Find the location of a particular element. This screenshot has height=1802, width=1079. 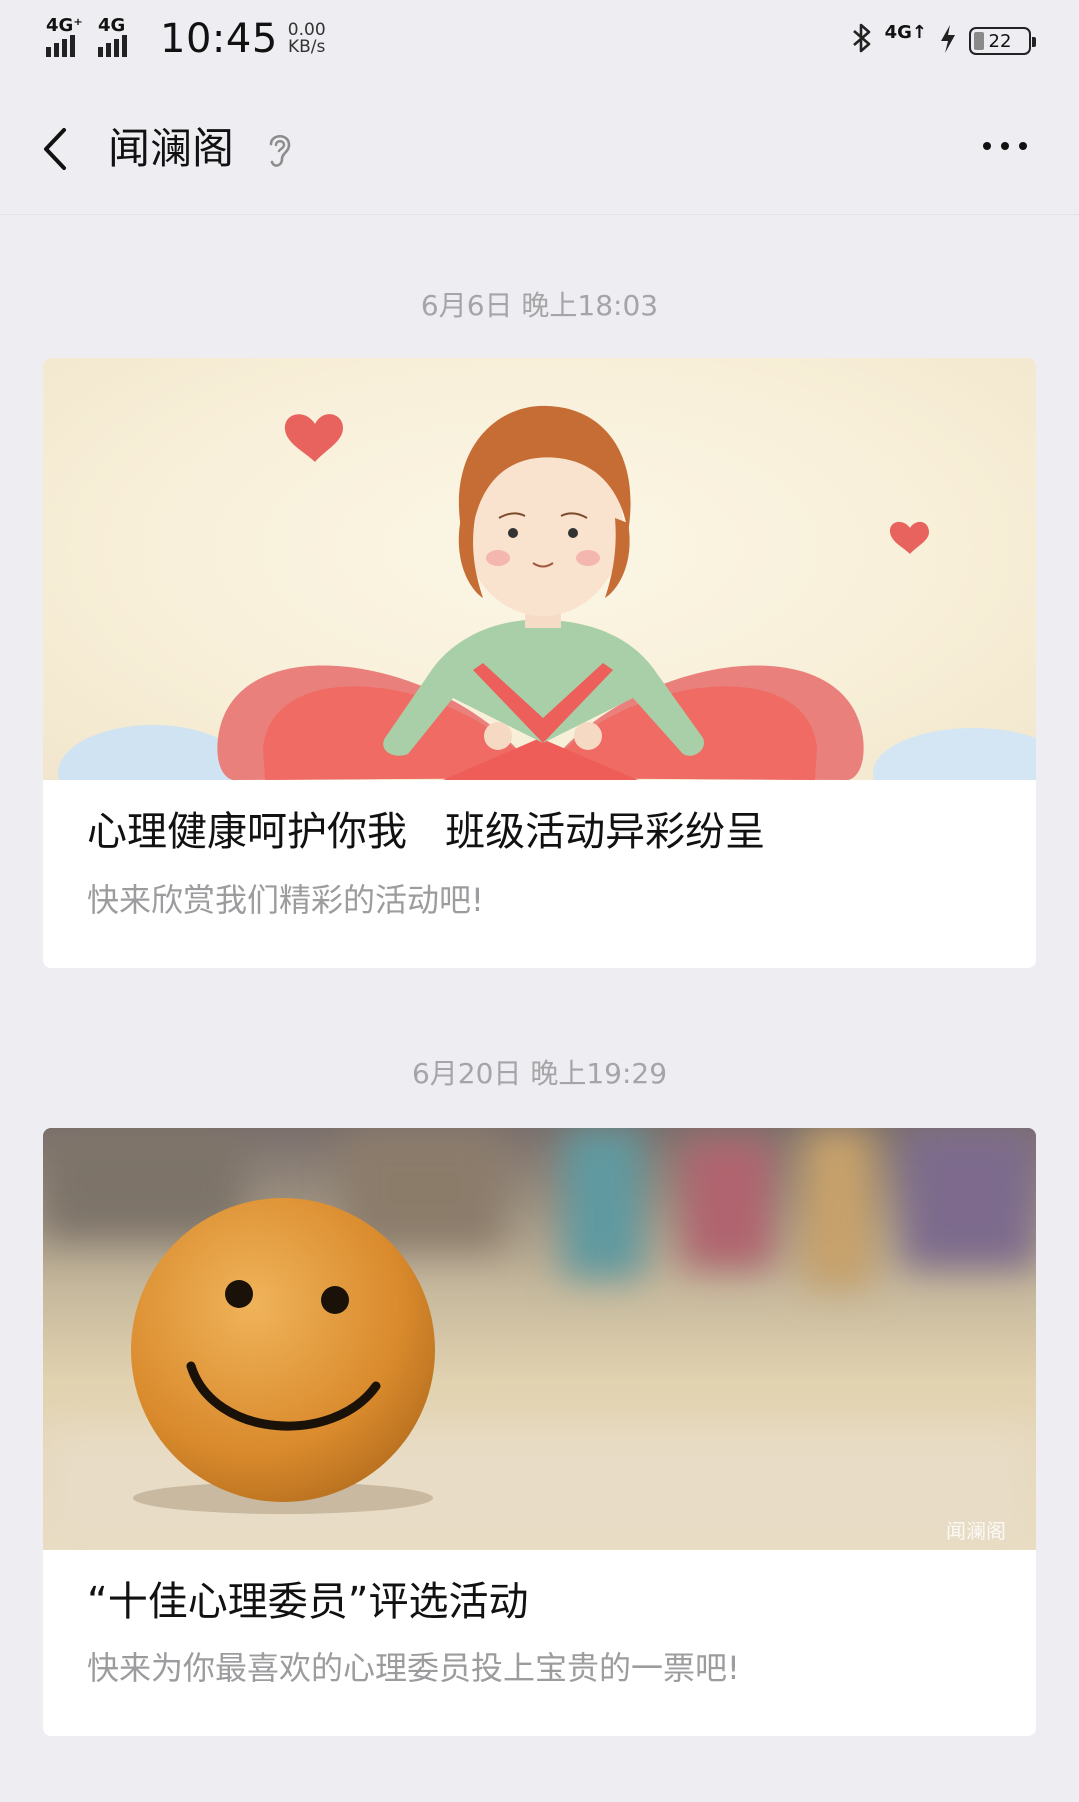

article-subtitle: 快来为你最喜欢的心理委员投上宝贵的一票吧! is located at coordinates (413, 1668).